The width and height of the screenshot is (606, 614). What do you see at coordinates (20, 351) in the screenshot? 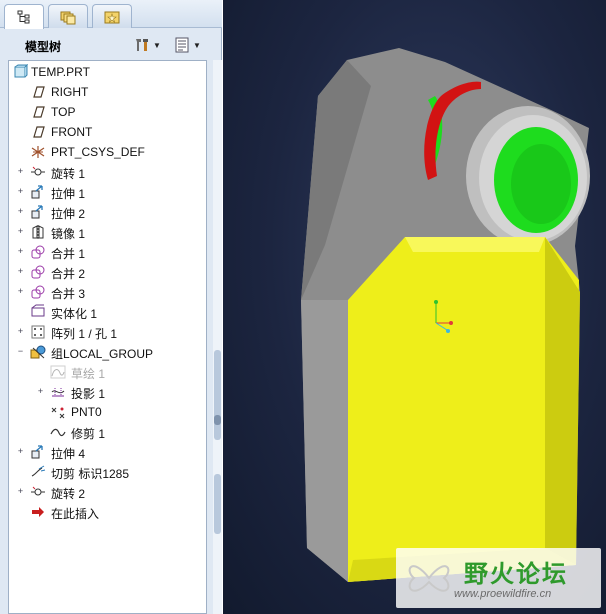
I see `collapse-toggle: −` at bounding box center [20, 351].